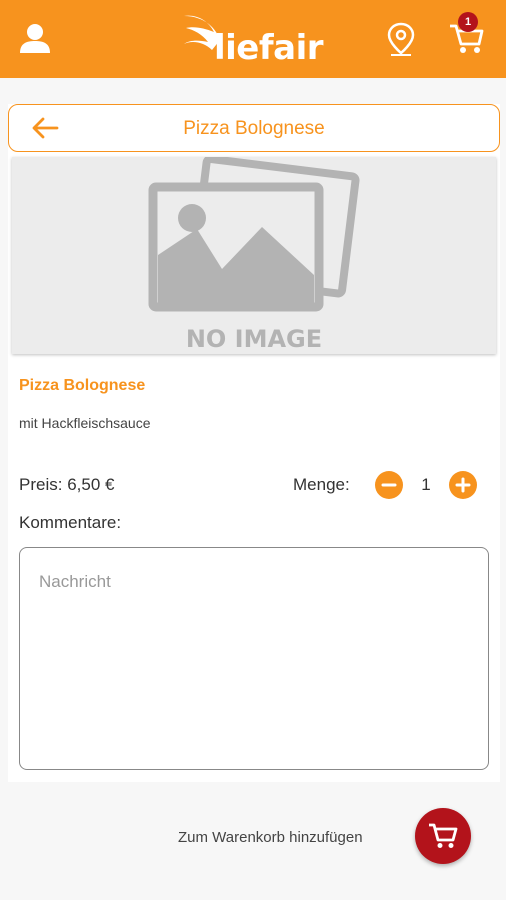 The height and width of the screenshot is (900, 506). I want to click on quantity-decrease-button, so click(389, 485).